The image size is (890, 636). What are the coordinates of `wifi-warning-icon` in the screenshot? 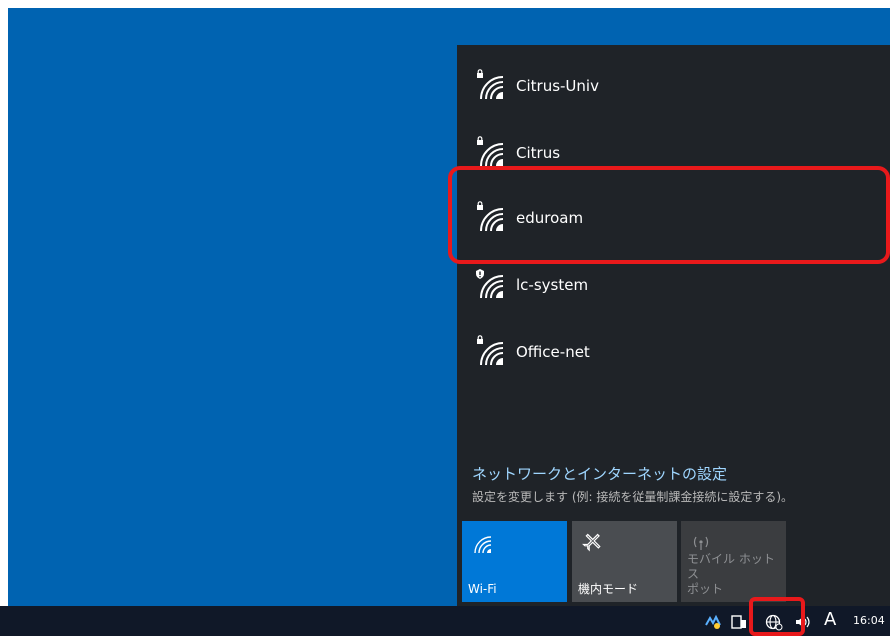 It's located at (490, 284).